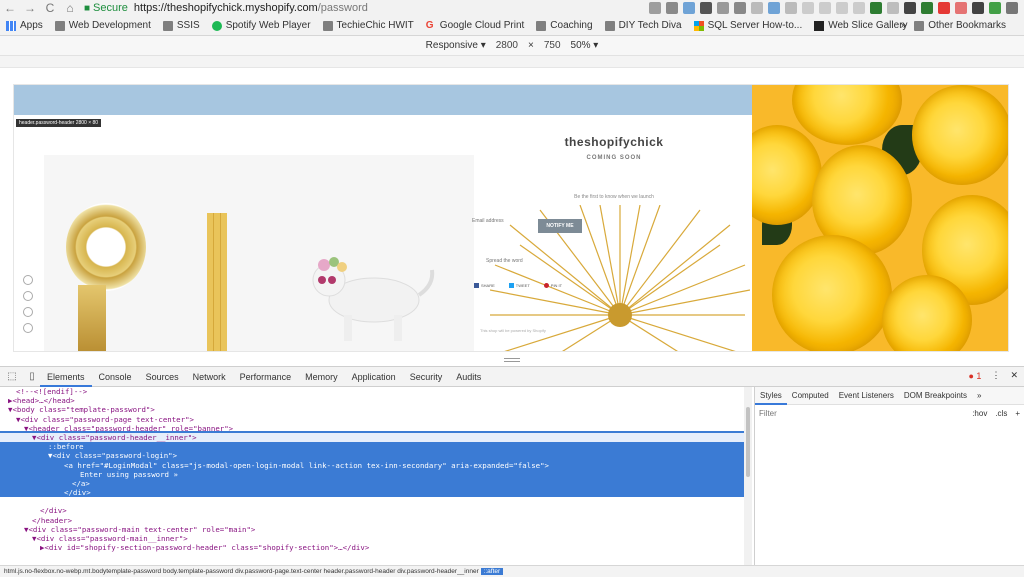 The image size is (1024, 577). I want to click on dom-node-line: ▼<div class="password-login">, so click(376, 455).